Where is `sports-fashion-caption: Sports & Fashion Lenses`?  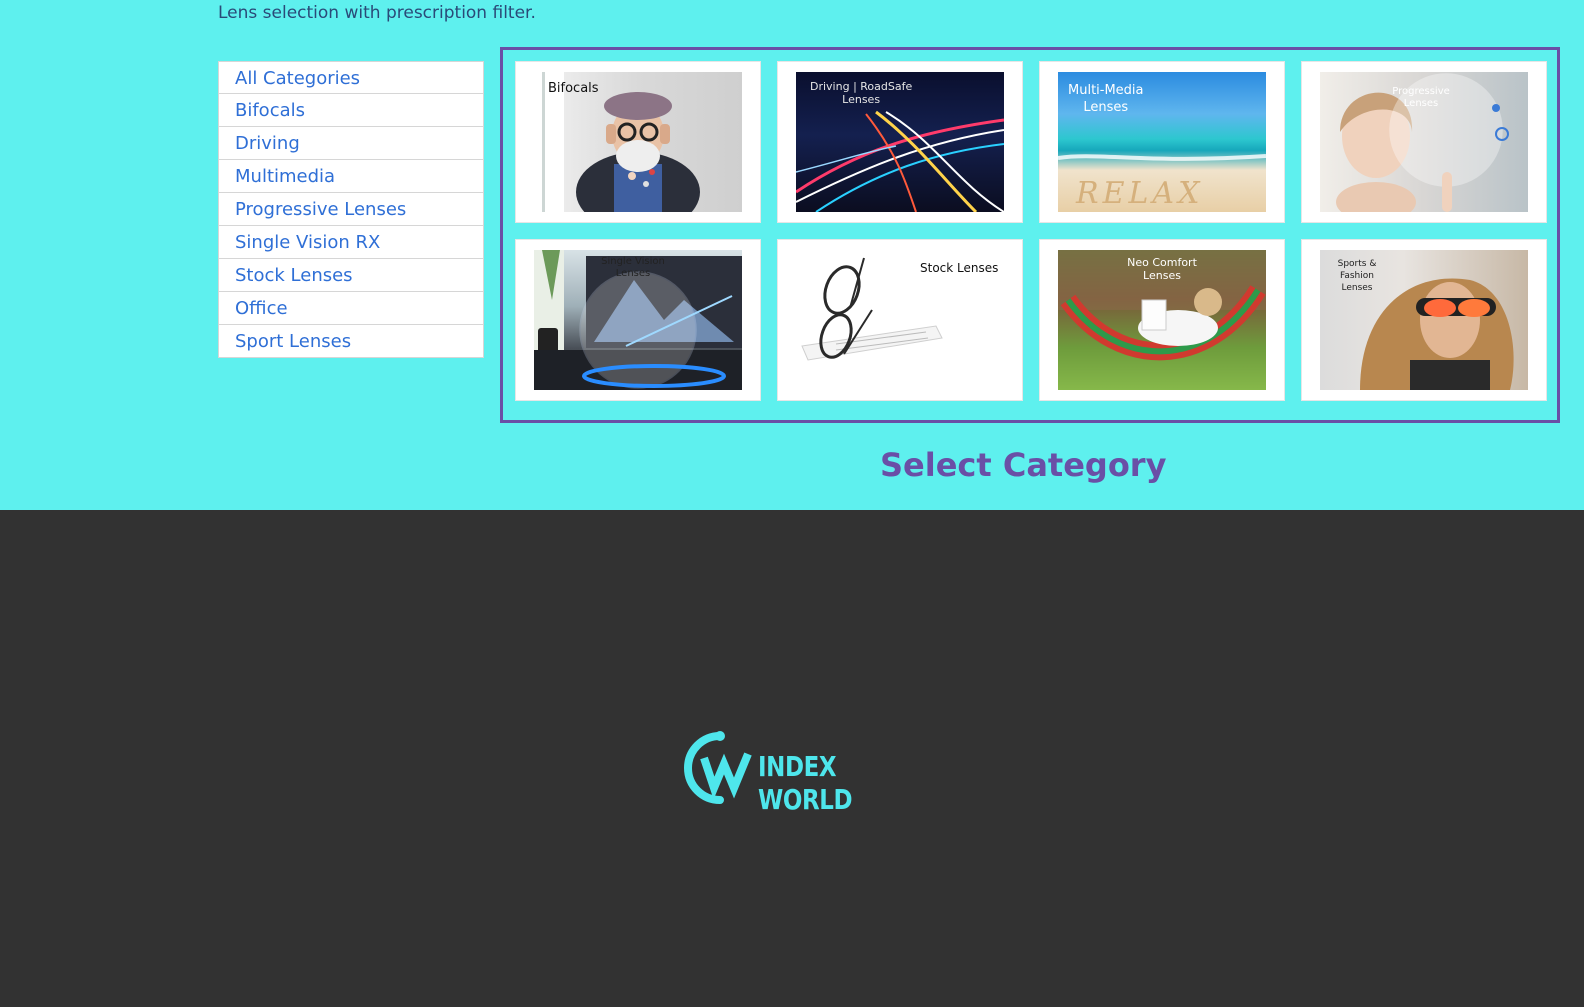 sports-fashion-caption: Sports & Fashion Lenses is located at coordinates (1357, 276).